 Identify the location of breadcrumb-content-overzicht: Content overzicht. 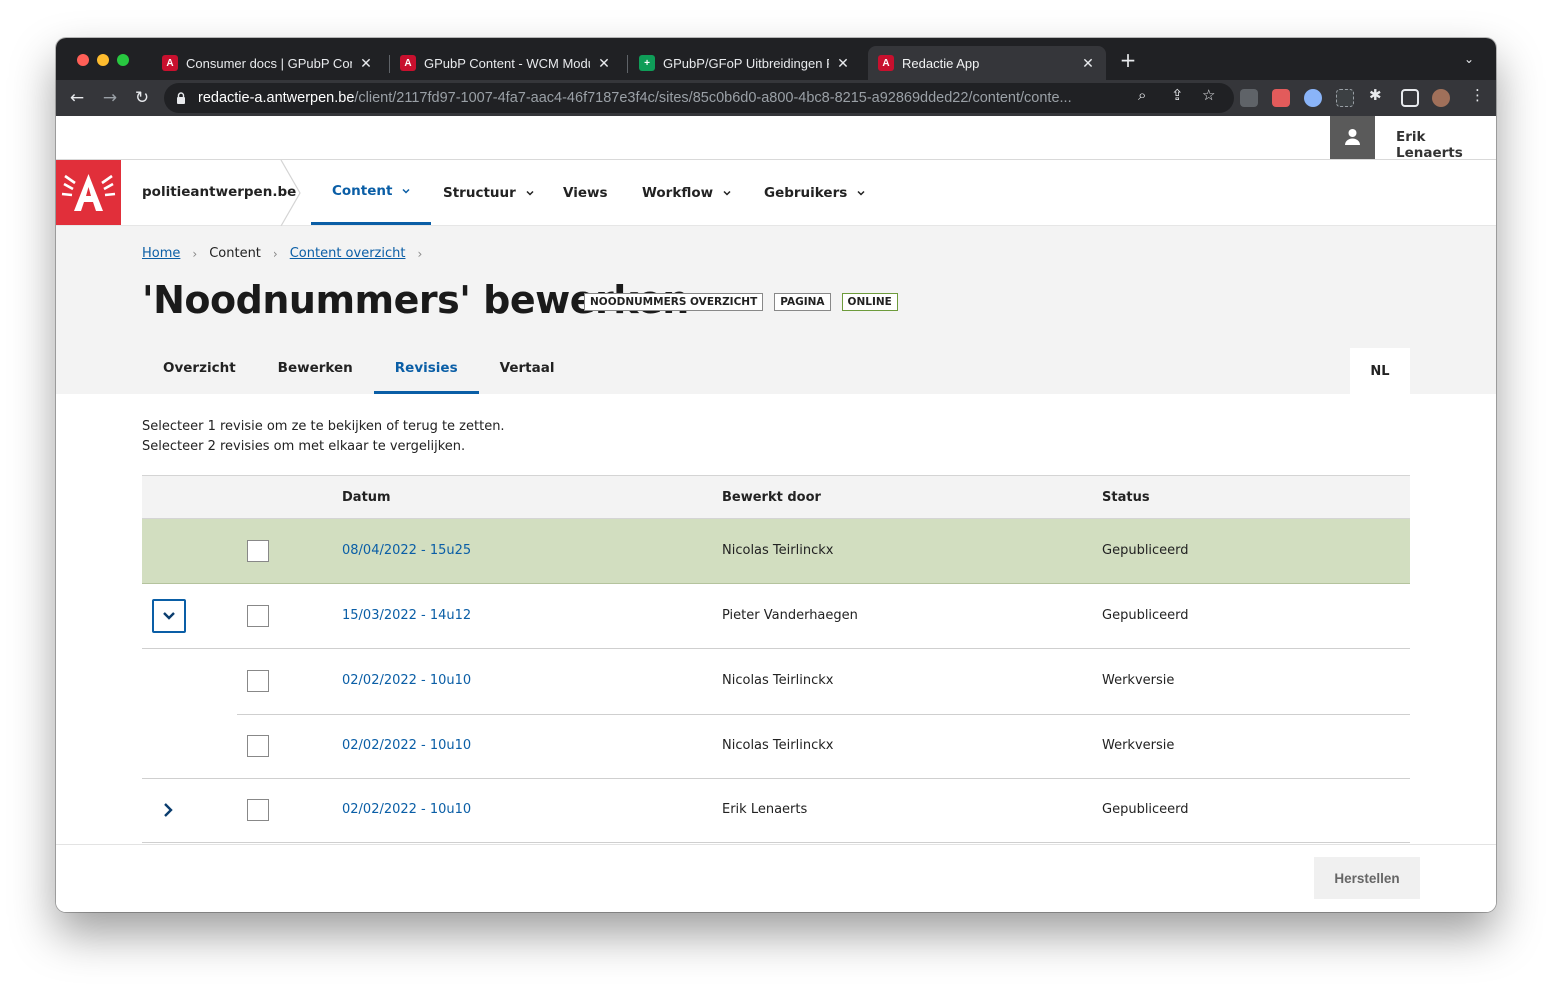
(348, 253).